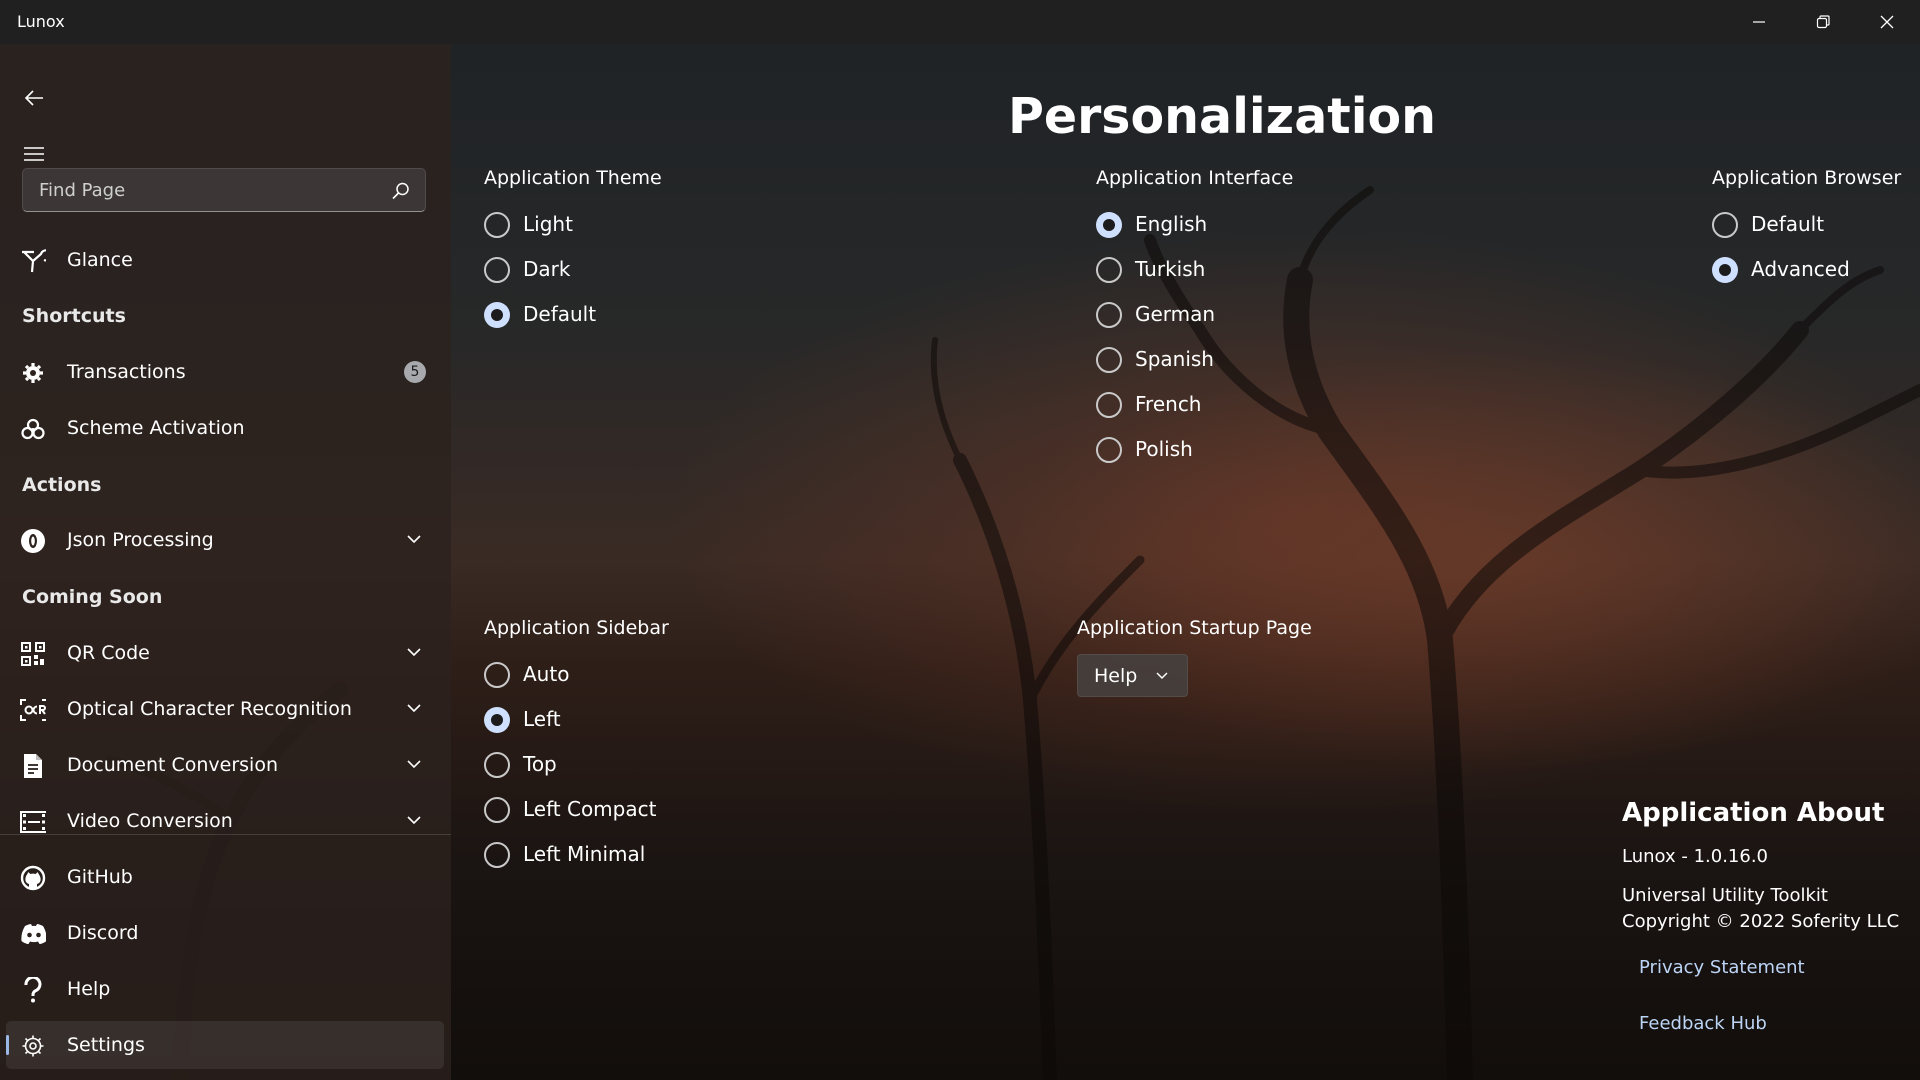 Image resolution: width=1920 pixels, height=1080 pixels. I want to click on back-arrow-icon, so click(33, 98).